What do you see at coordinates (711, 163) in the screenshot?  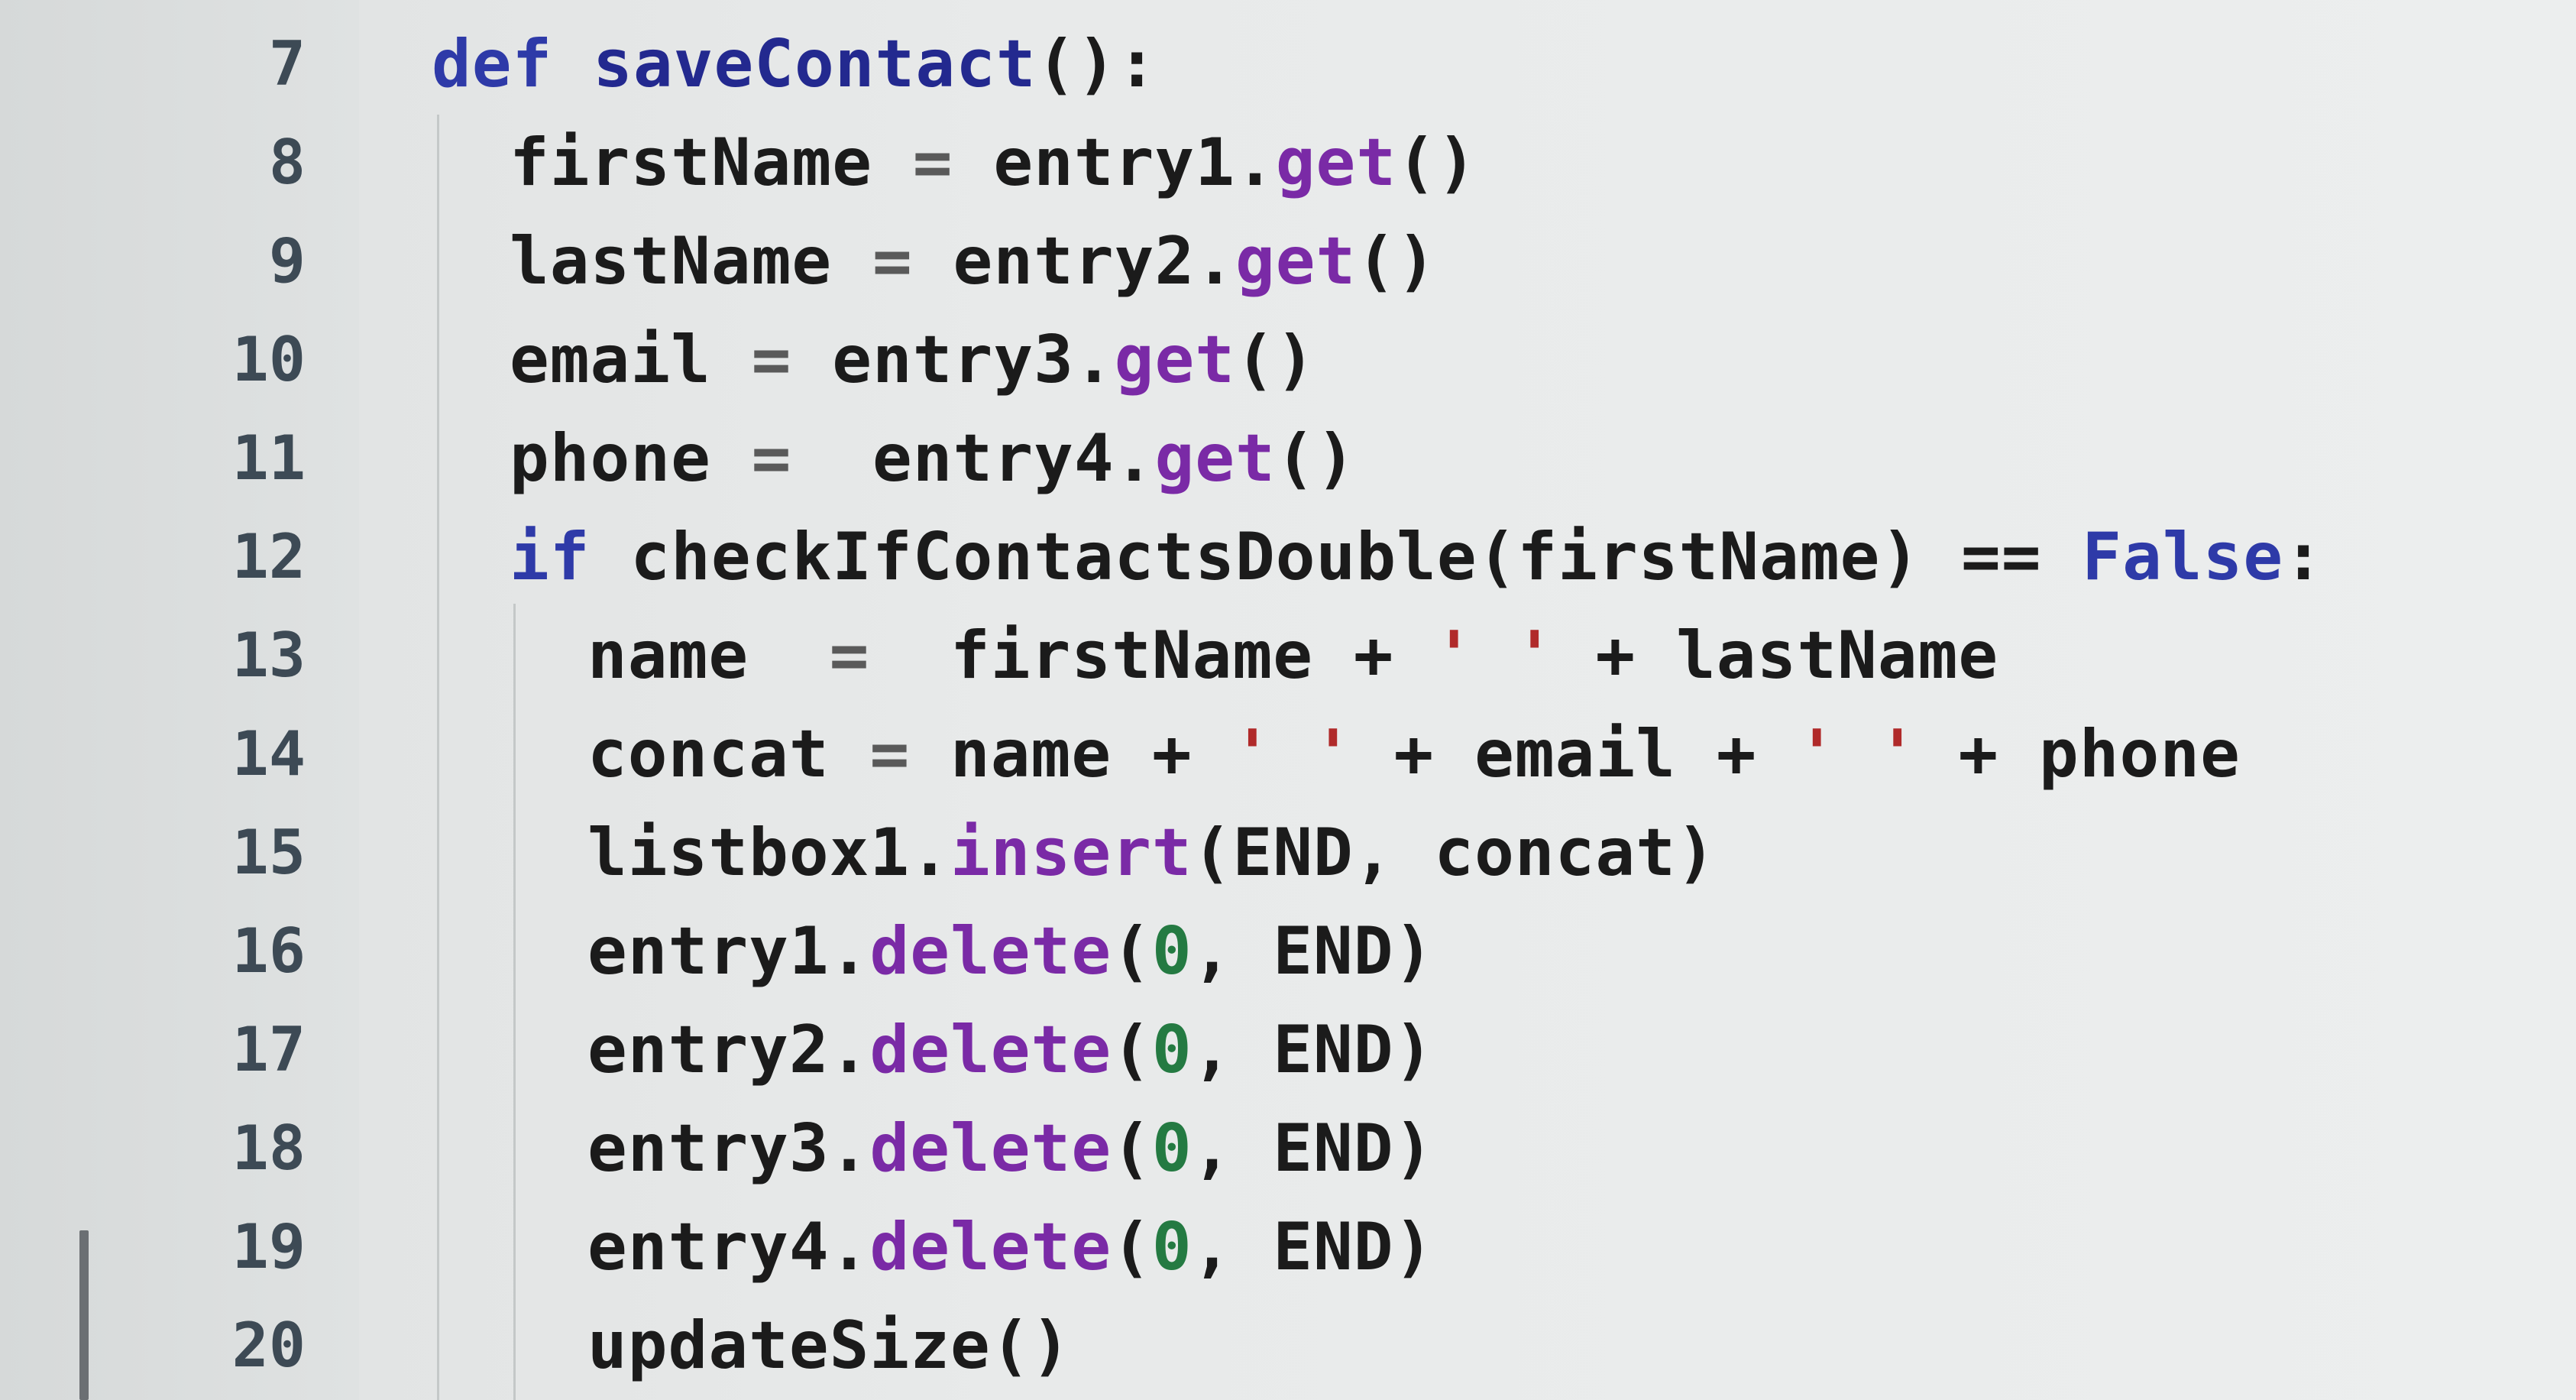 I see `code-token: firstName` at bounding box center [711, 163].